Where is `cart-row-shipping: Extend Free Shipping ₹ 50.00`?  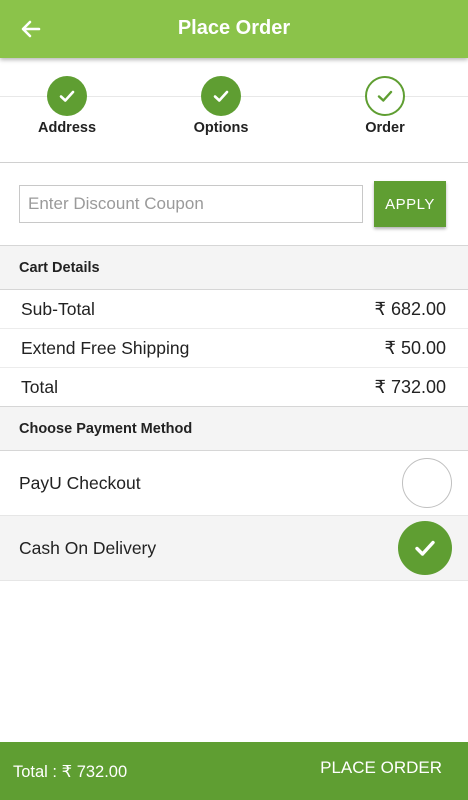 cart-row-shipping: Extend Free Shipping ₹ 50.00 is located at coordinates (234, 348).